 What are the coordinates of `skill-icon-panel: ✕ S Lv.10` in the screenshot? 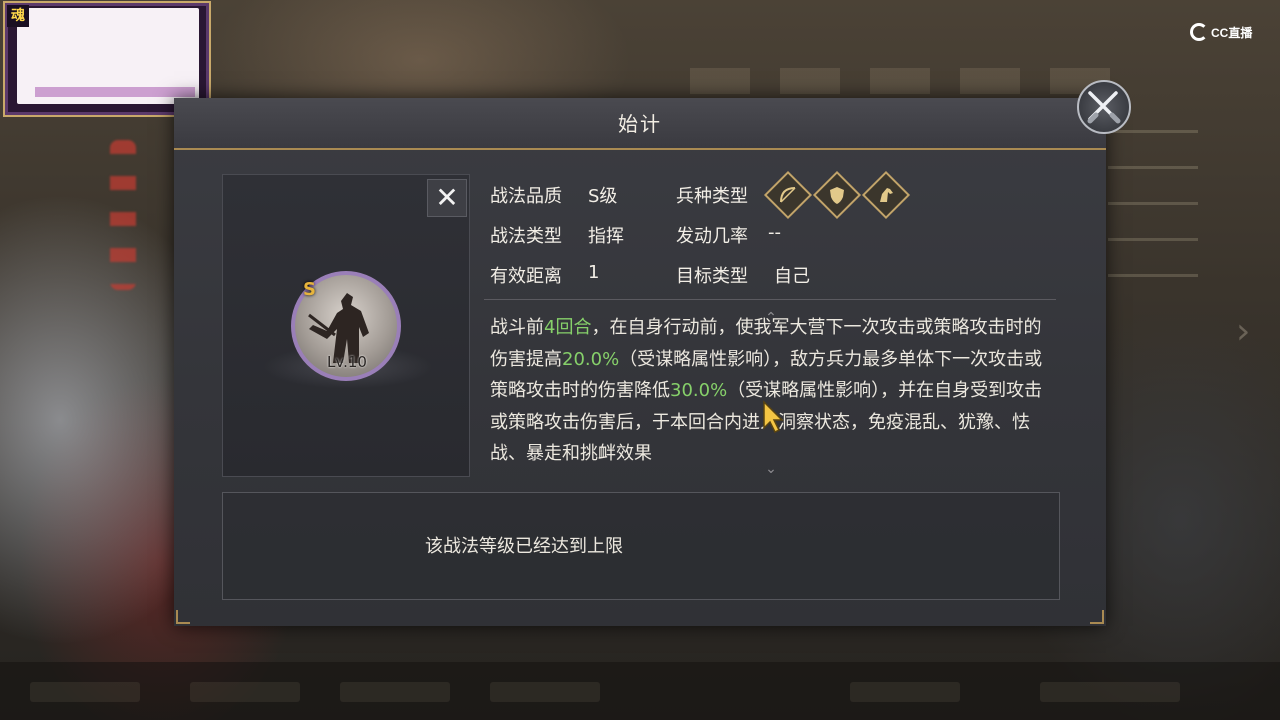 It's located at (346, 325).